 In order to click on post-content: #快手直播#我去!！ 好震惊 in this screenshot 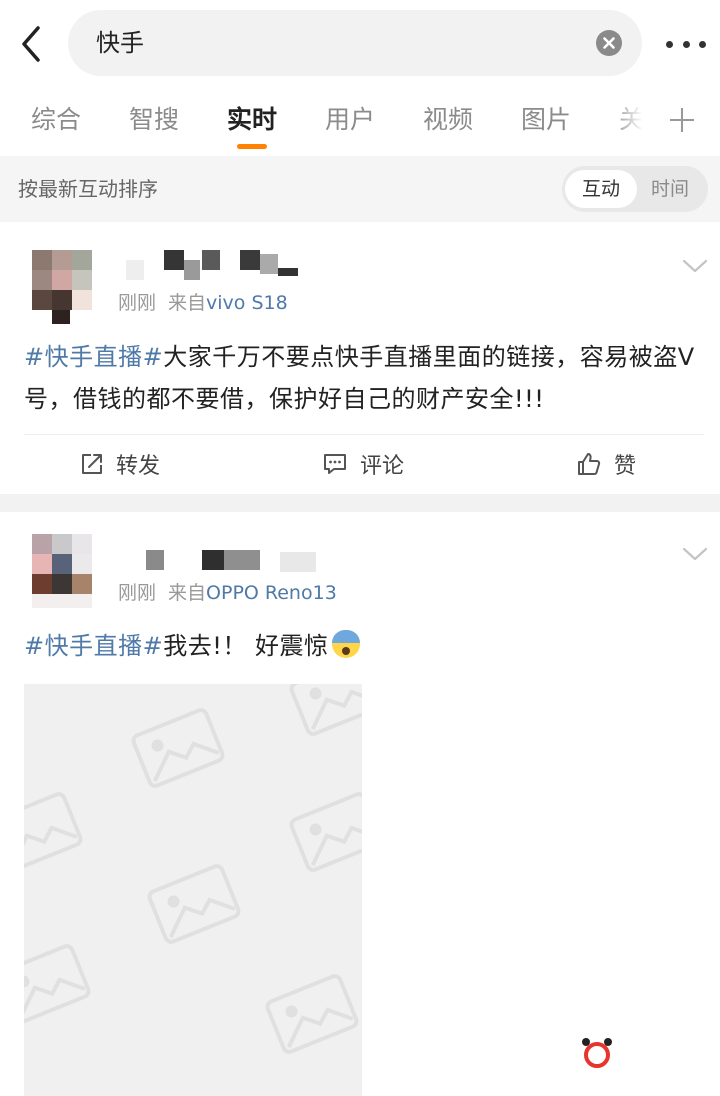, I will do `click(364, 646)`.